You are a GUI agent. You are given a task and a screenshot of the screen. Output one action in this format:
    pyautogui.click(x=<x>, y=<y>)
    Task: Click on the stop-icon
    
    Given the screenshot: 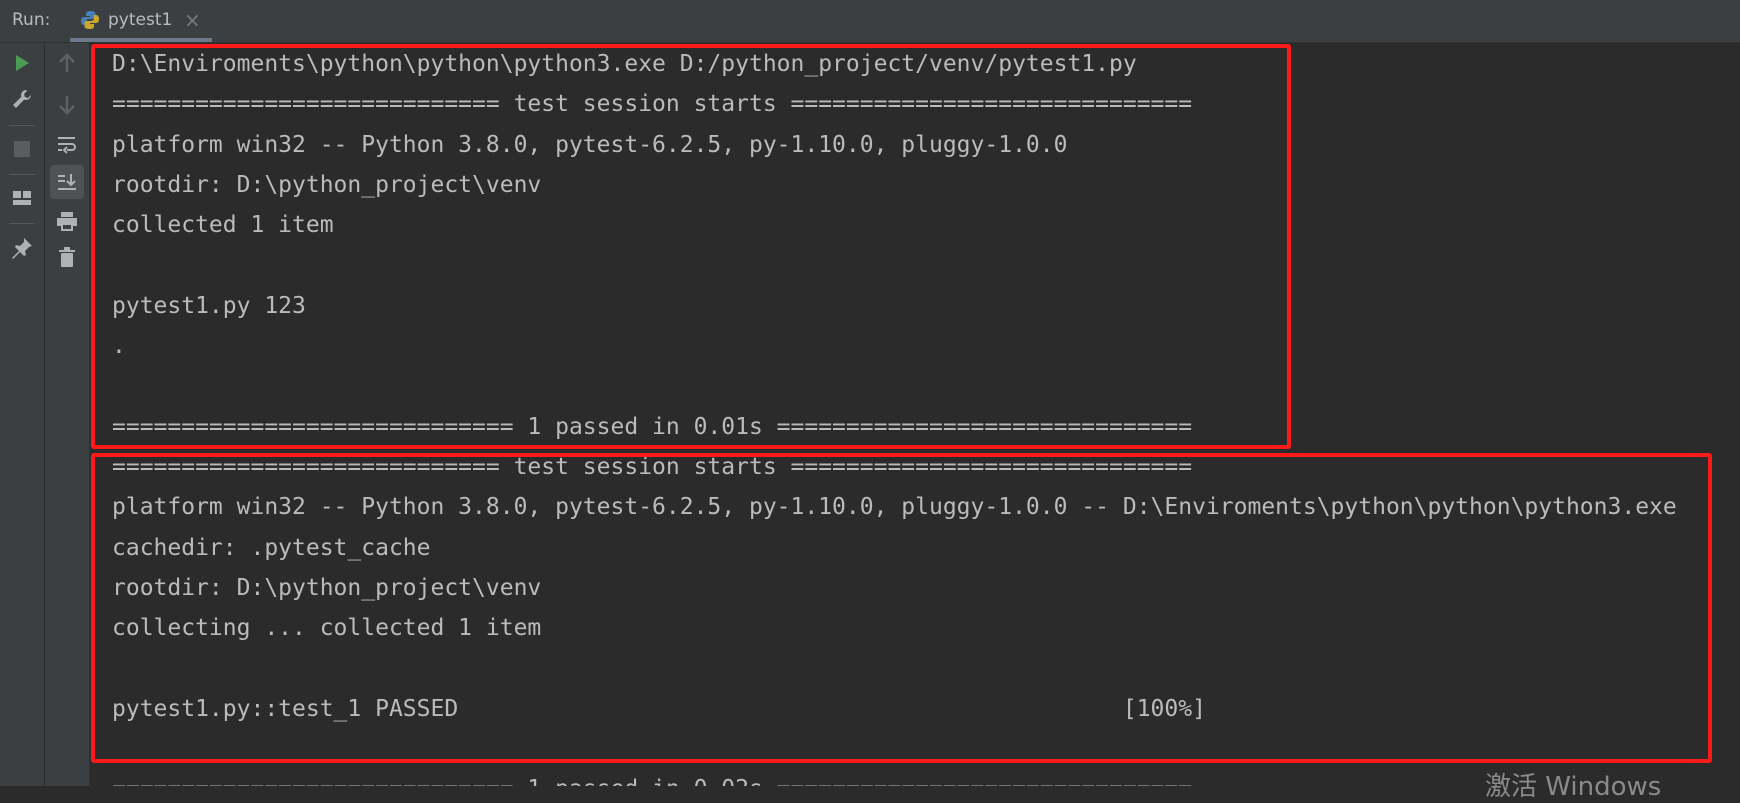 What is the action you would take?
    pyautogui.click(x=22, y=149)
    